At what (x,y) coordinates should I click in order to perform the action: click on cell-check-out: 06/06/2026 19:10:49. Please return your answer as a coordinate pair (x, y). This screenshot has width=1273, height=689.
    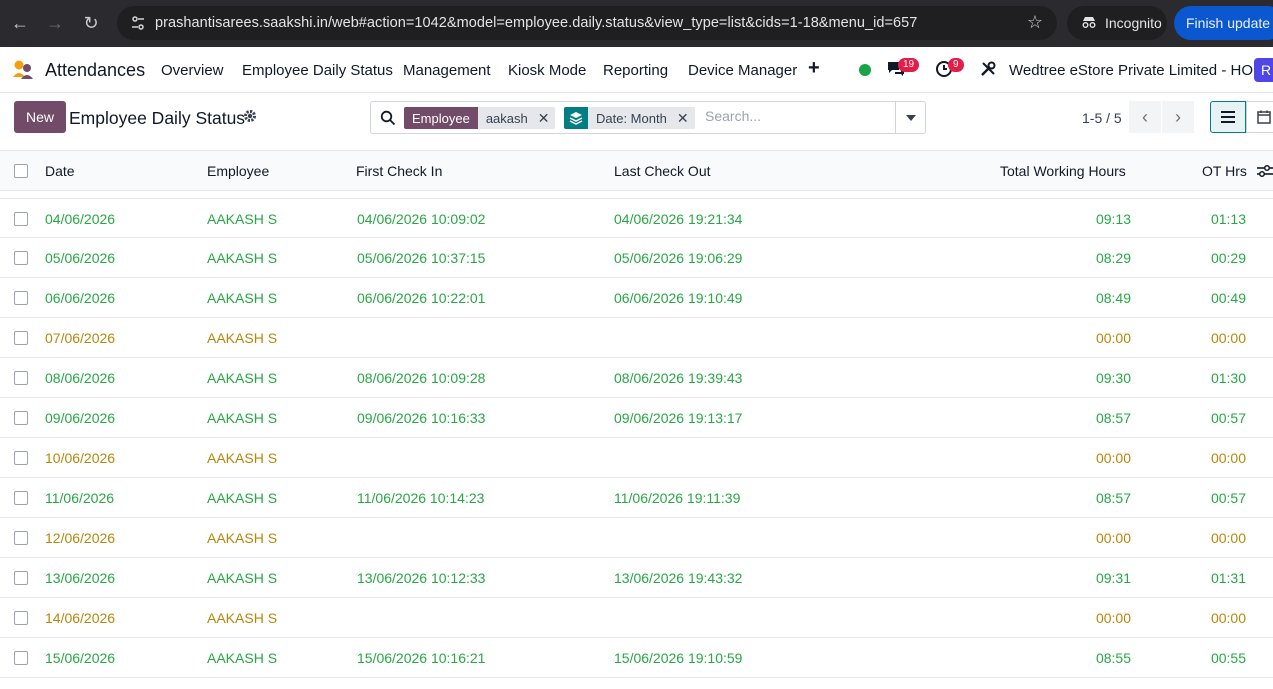
    Looking at the image, I should click on (678, 298).